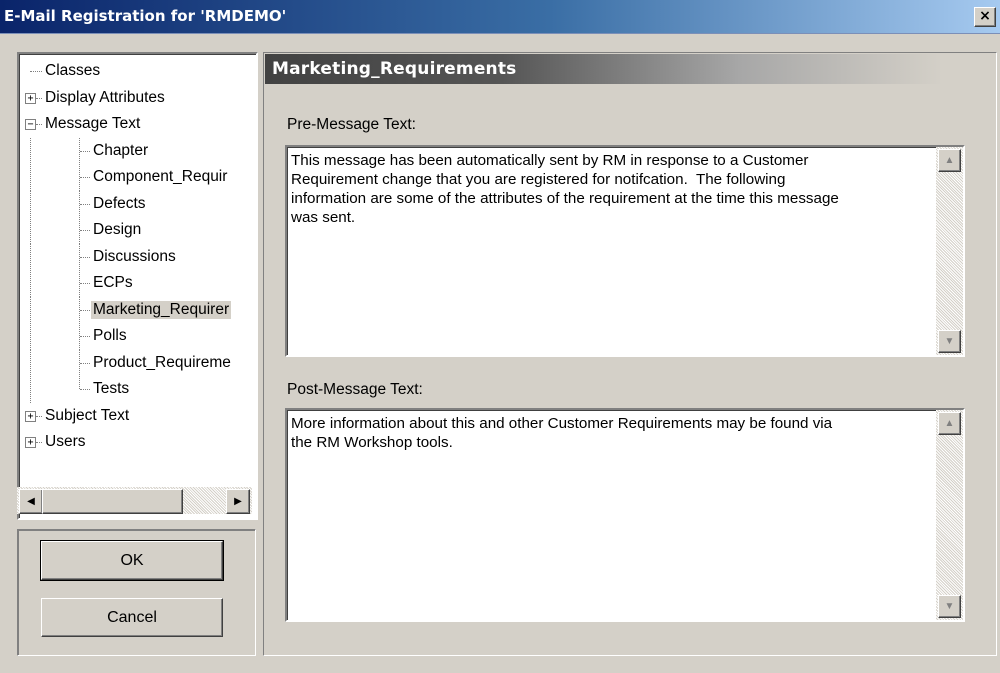  What do you see at coordinates (351, 124) in the screenshot?
I see `pre-message-label: Pre-Message Text:` at bounding box center [351, 124].